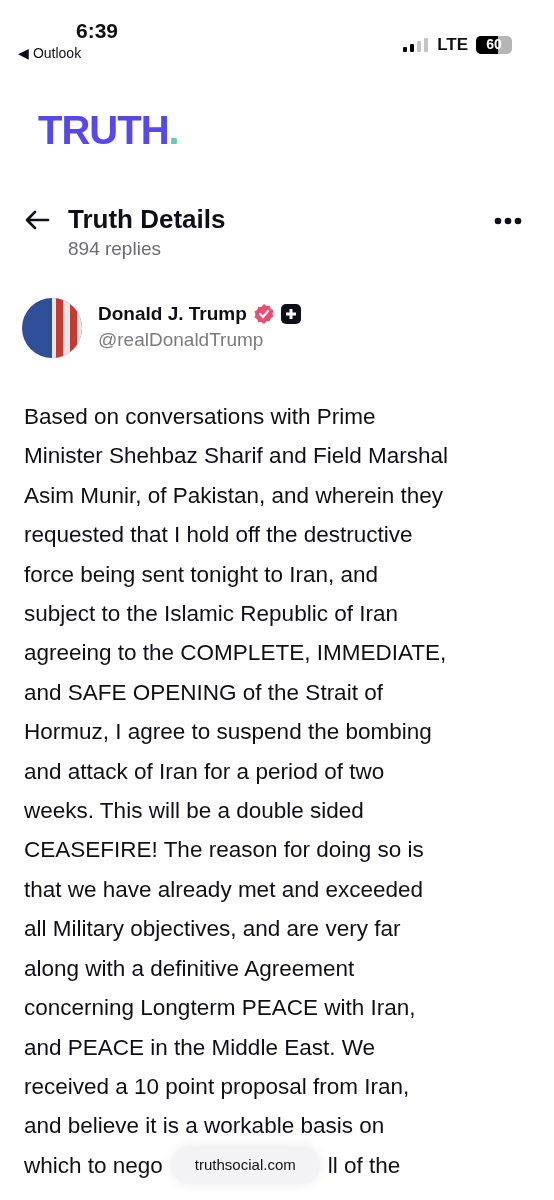 The image size is (554, 1200). What do you see at coordinates (508, 221) in the screenshot?
I see `more-options-icon` at bounding box center [508, 221].